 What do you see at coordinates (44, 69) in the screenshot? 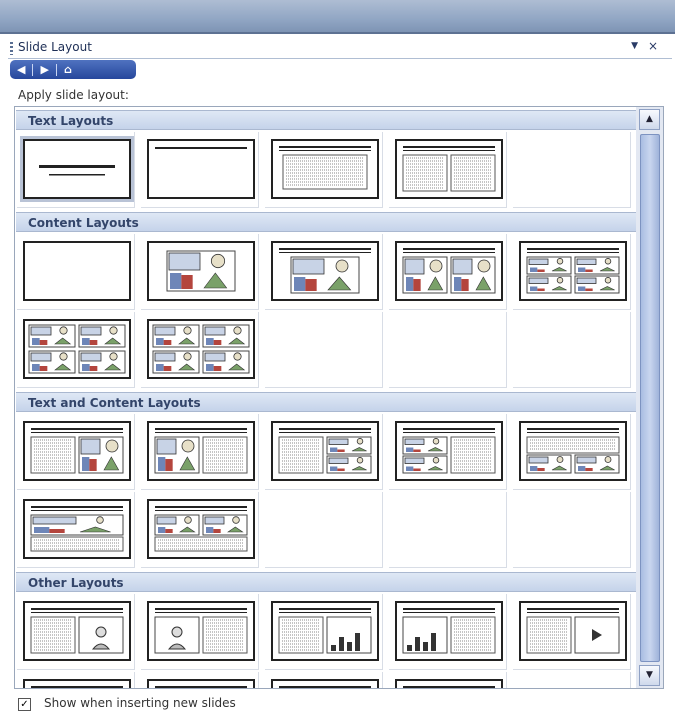
I see `forward-icon: ▶` at bounding box center [44, 69].